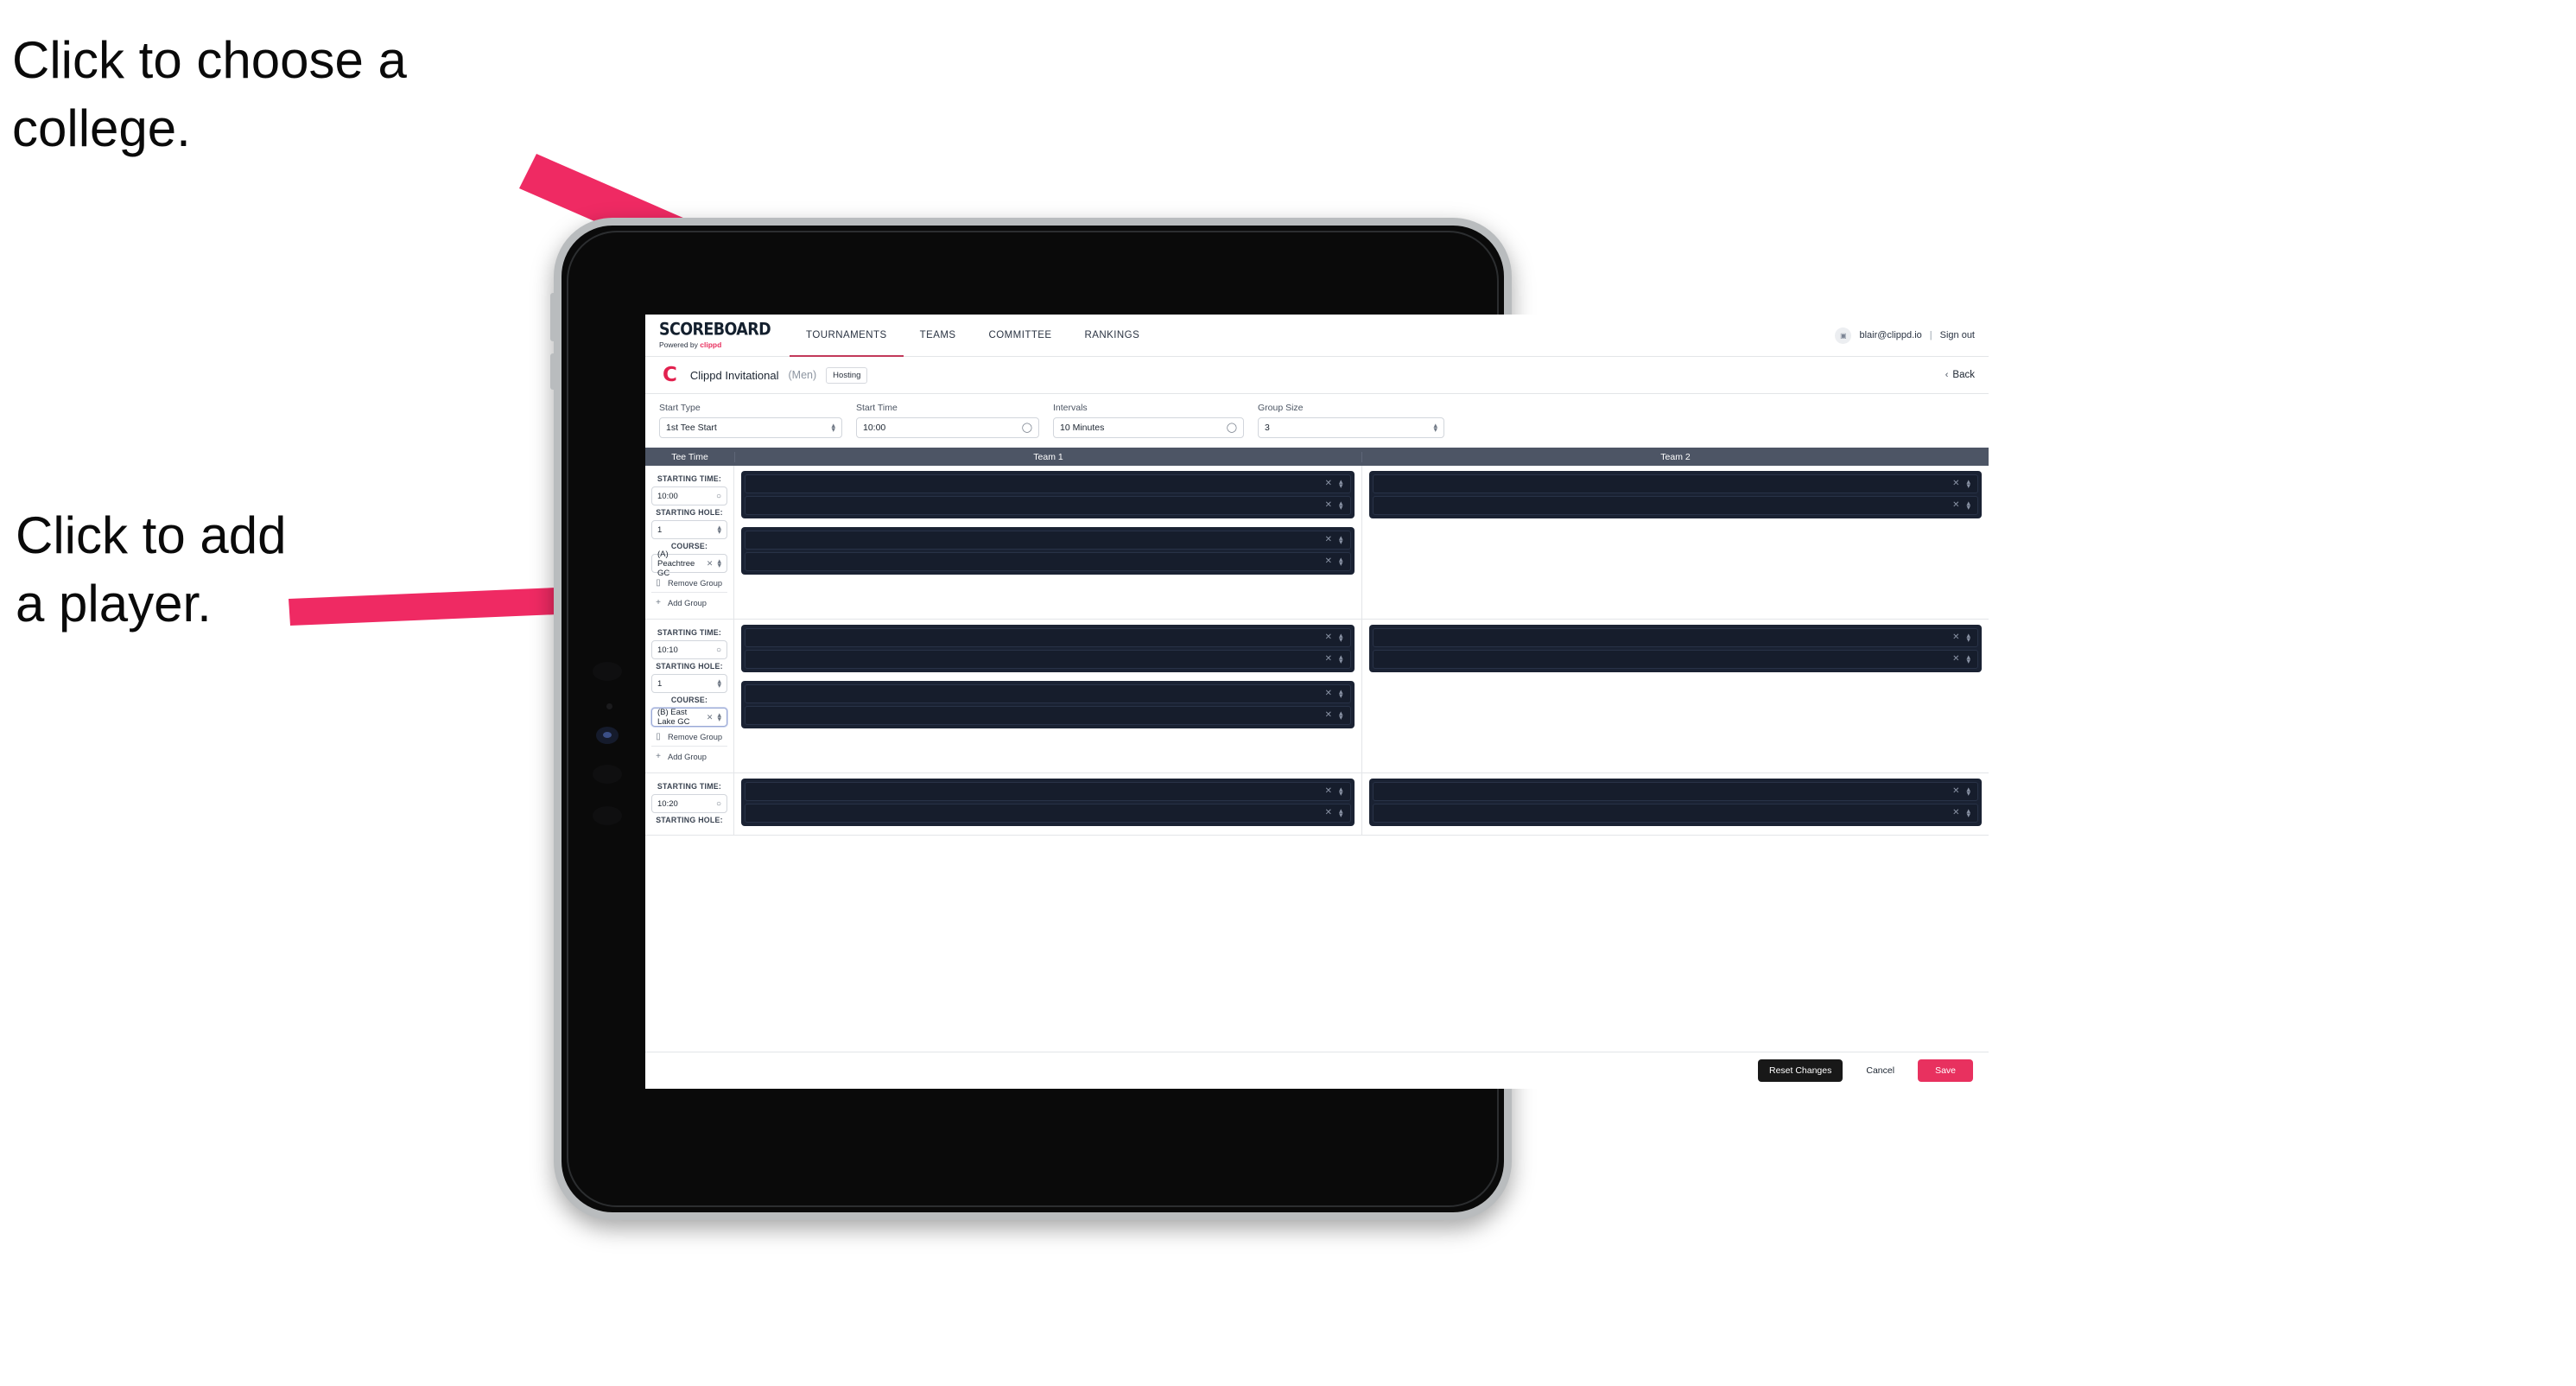  I want to click on team-1-cell: ✕ ▴ ▾ ✕ ▴ ▾ ✕ ▴ ▾ ✕ ▴ ▾, so click(1048, 542).